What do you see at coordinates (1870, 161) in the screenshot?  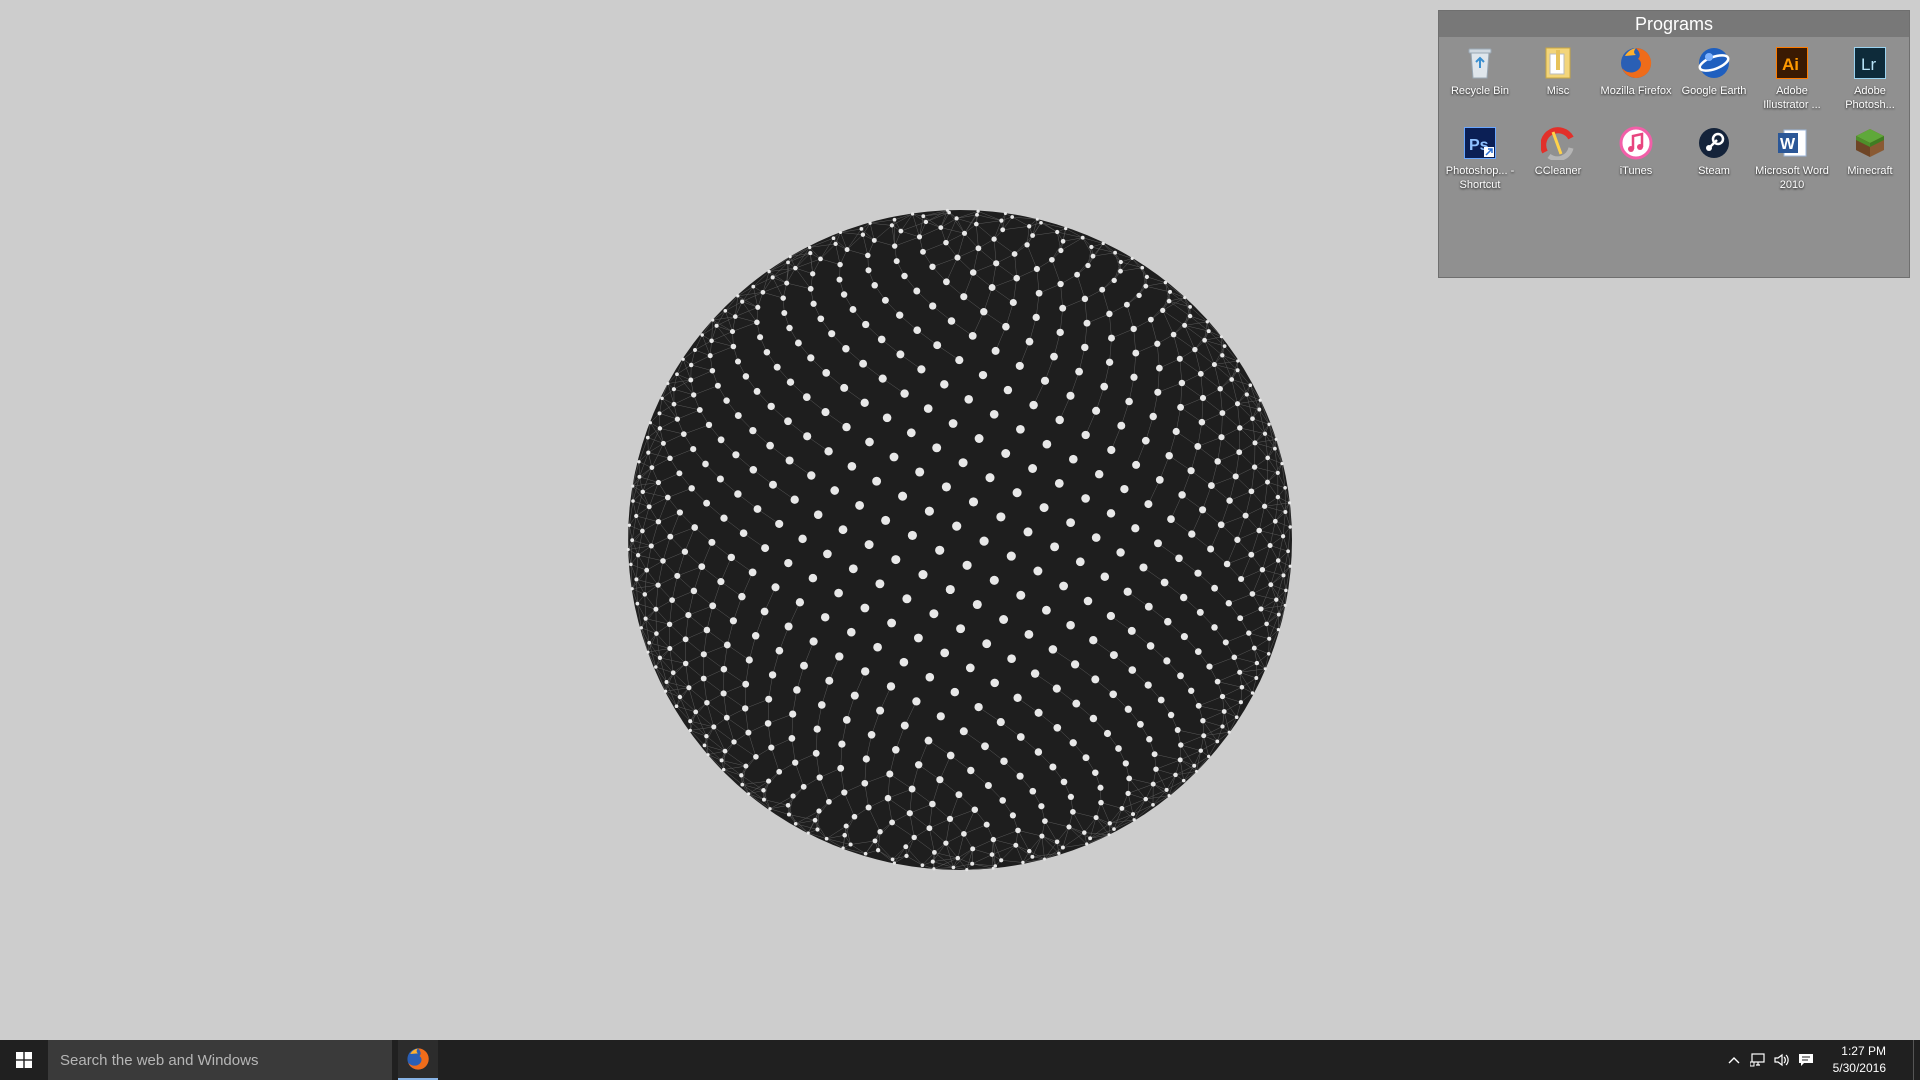 I see `desktop-icon-minecraft: Minecraft` at bounding box center [1870, 161].